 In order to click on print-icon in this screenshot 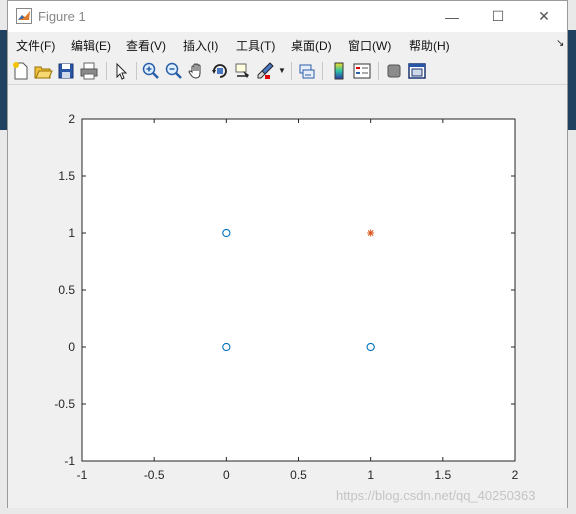, I will do `click(89, 71)`.